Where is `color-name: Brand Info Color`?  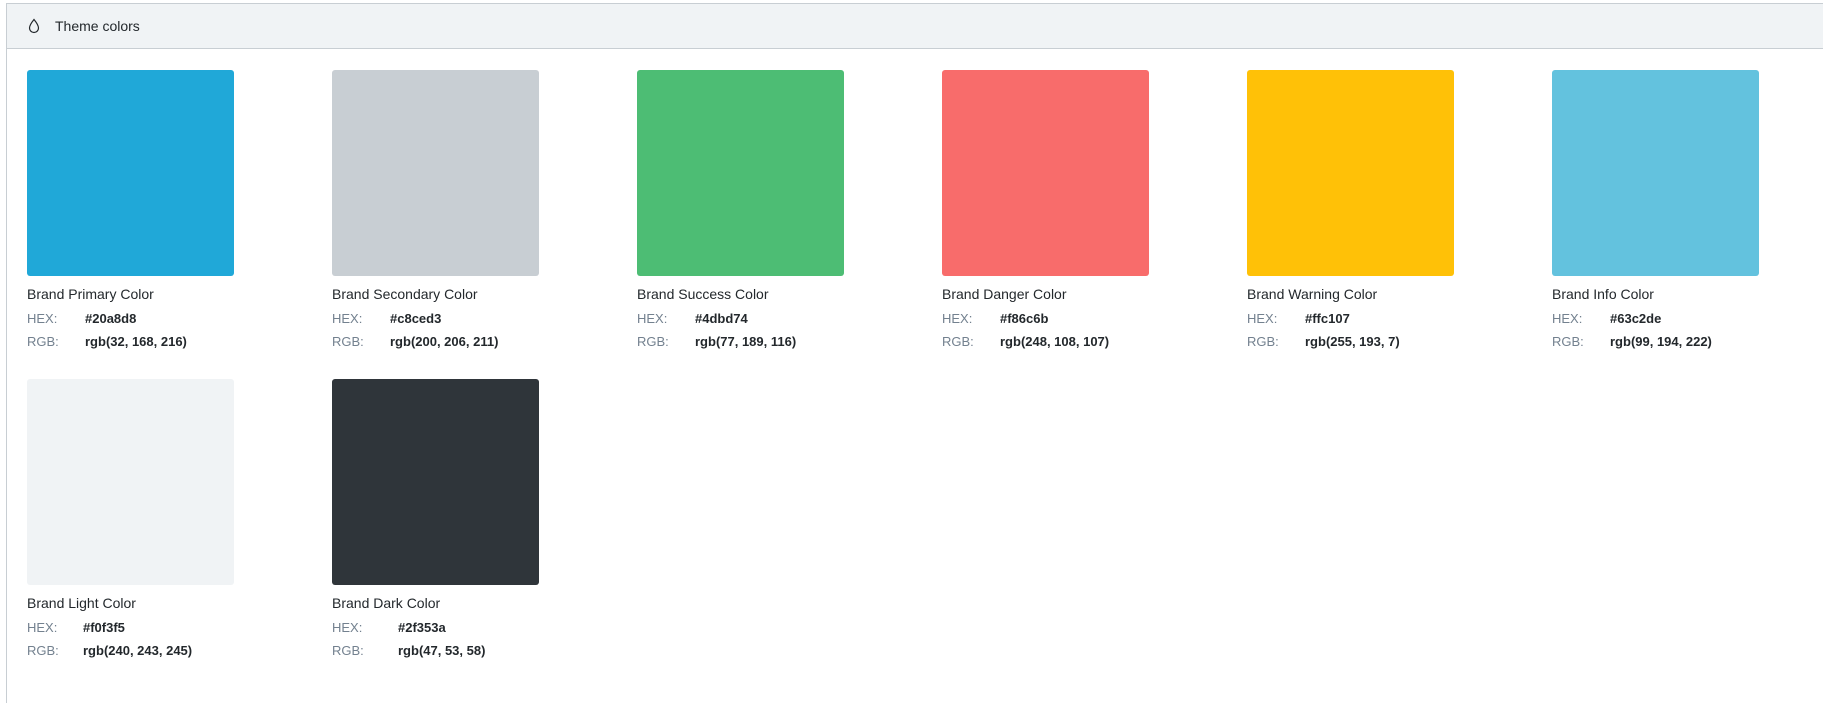 color-name: Brand Info Color is located at coordinates (1603, 294).